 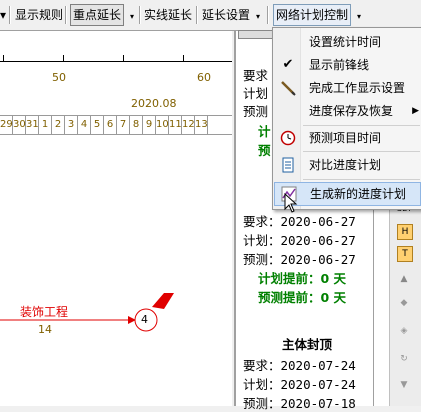 What do you see at coordinates (256, 93) in the screenshot?
I see `partial-planned: 计划` at bounding box center [256, 93].